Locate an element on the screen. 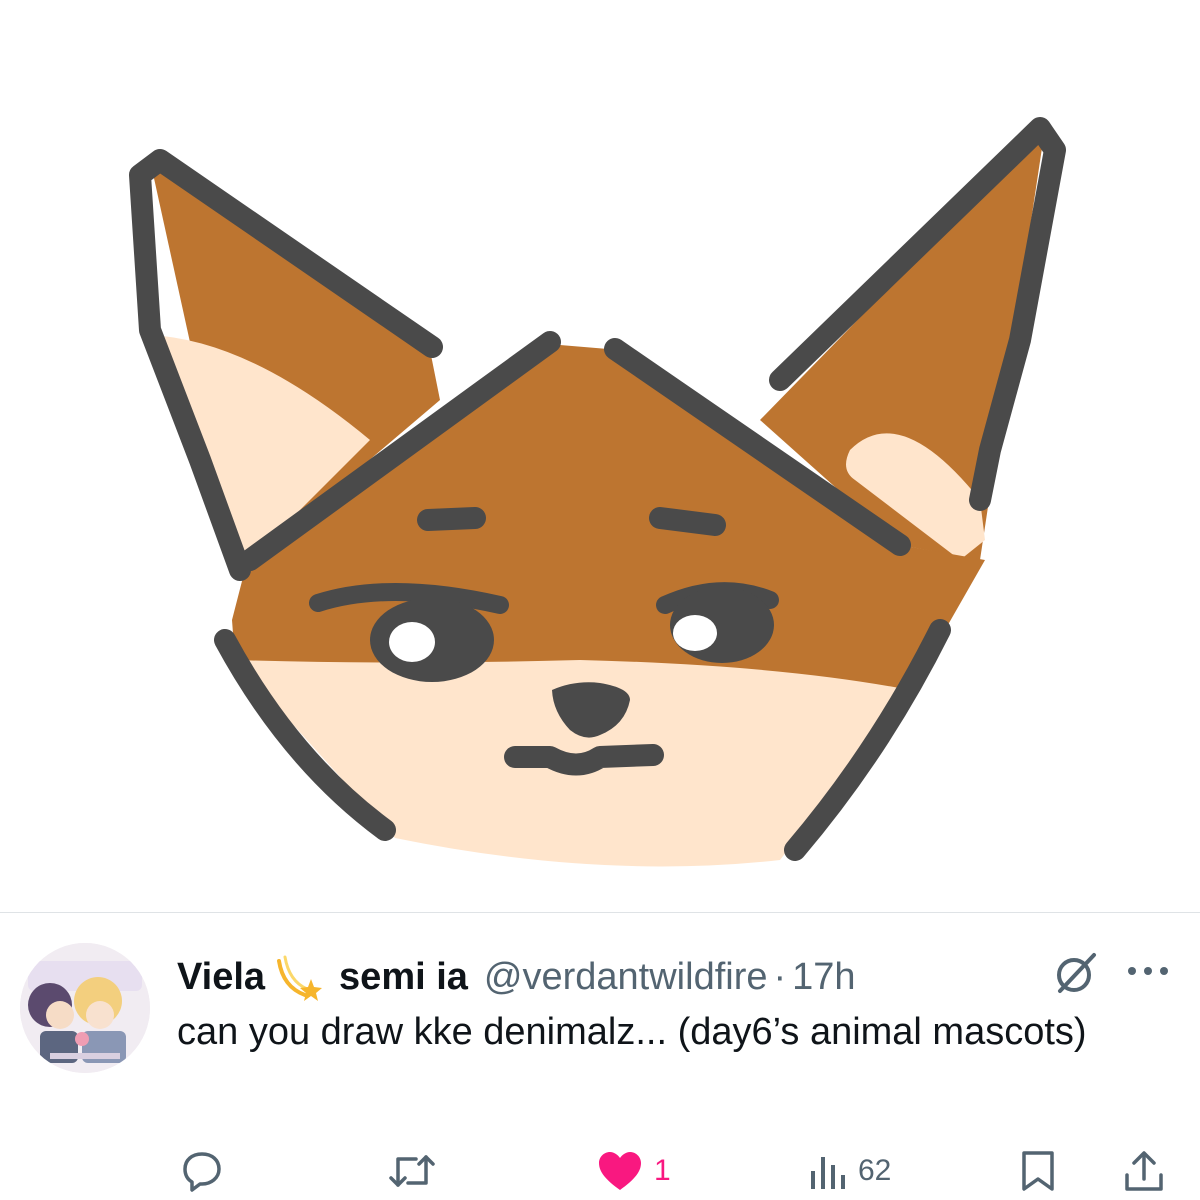 The image size is (1200, 1200). timestamp: 17h is located at coordinates (823, 977).